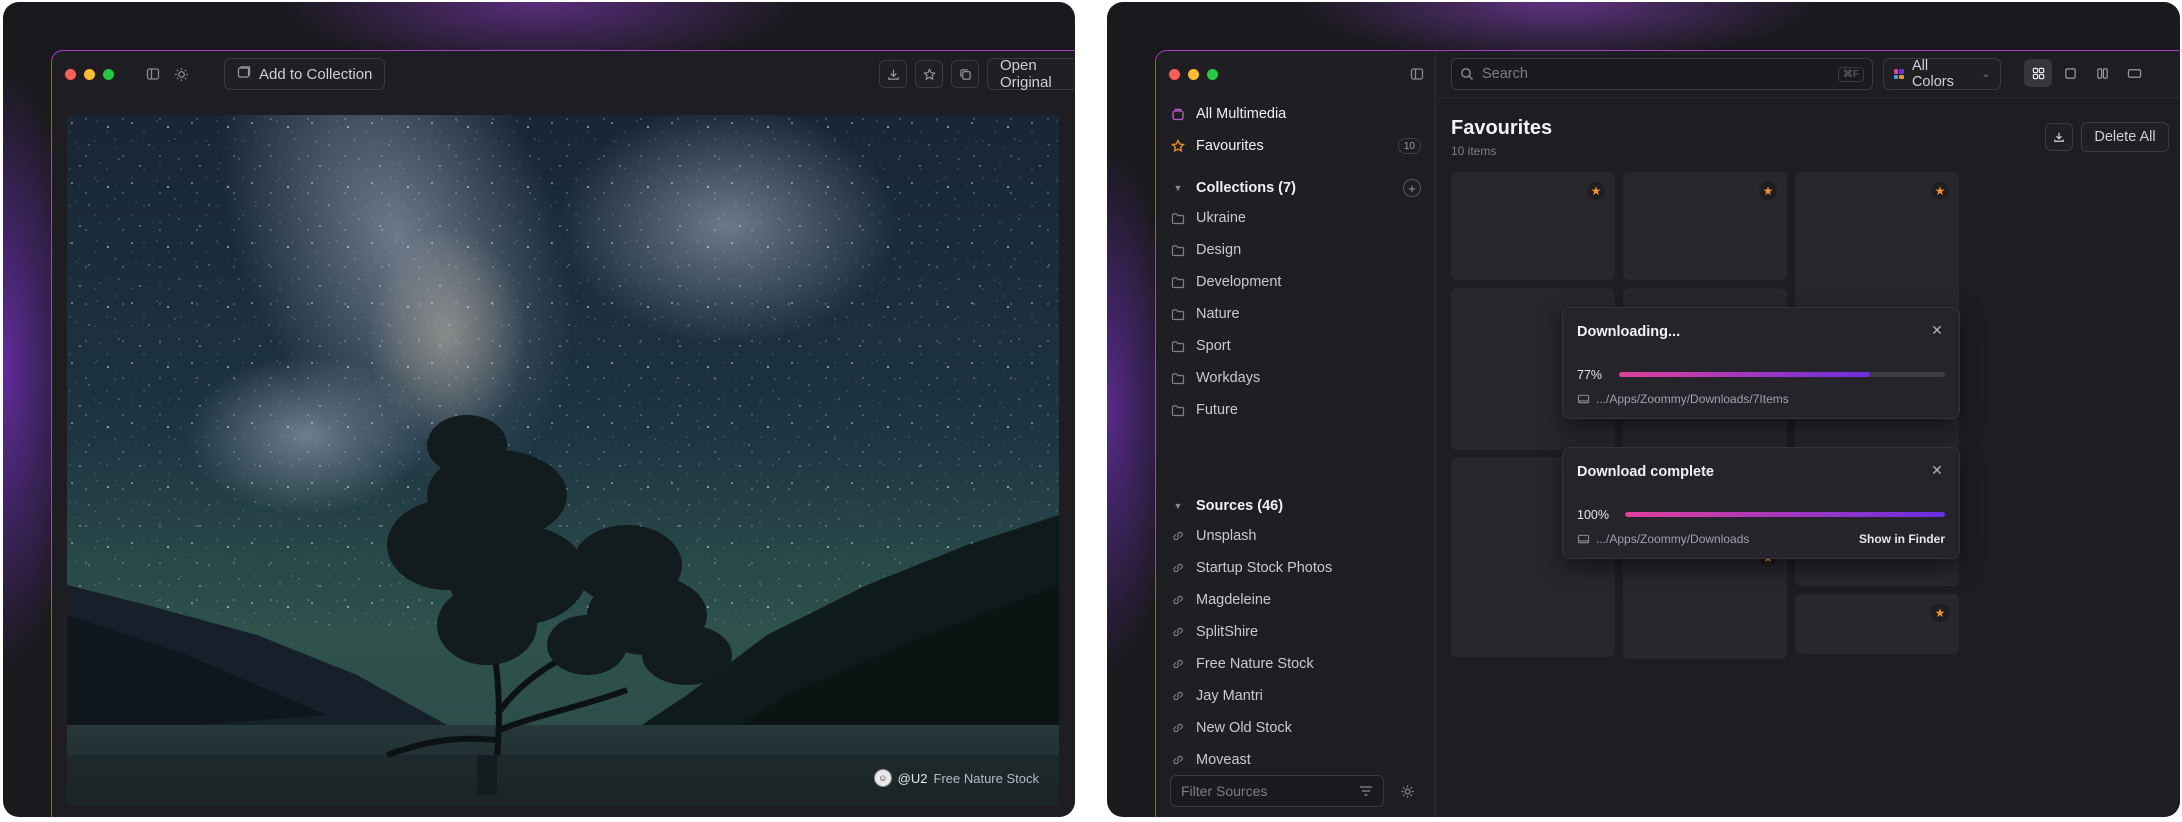  What do you see at coordinates (1227, 506) in the screenshot?
I see `sources-header: ▼ Sources (46)` at bounding box center [1227, 506].